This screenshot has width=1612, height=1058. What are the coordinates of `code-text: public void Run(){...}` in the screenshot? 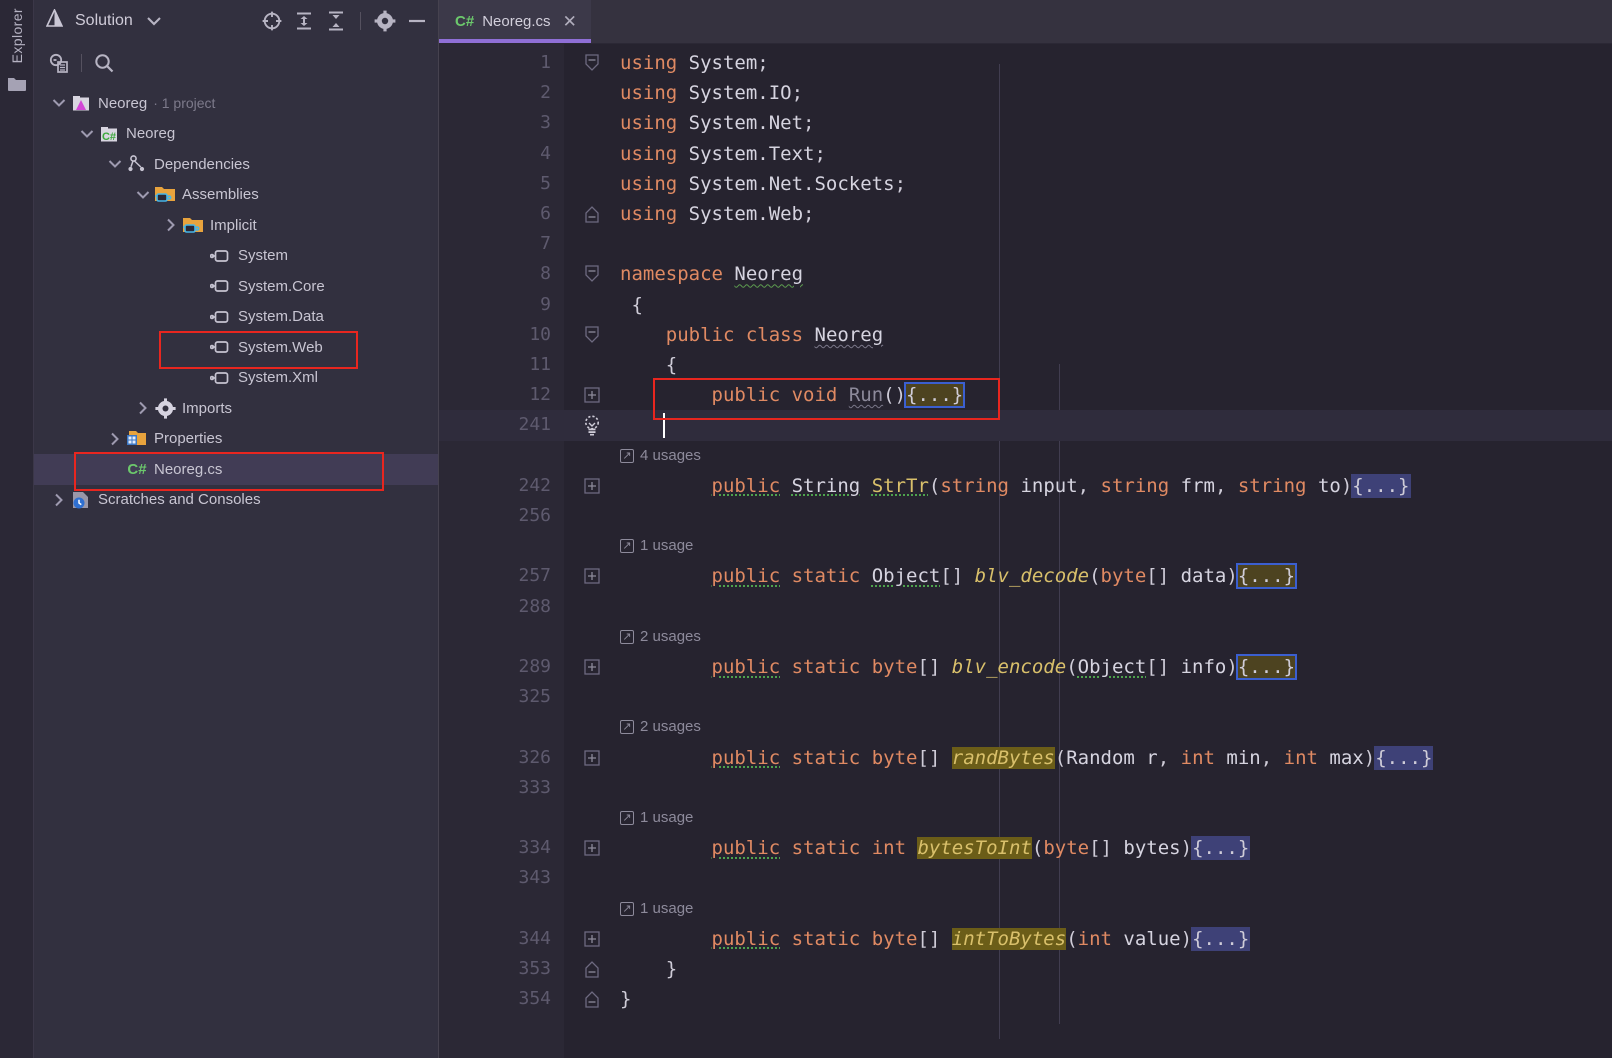 It's located at (1116, 395).